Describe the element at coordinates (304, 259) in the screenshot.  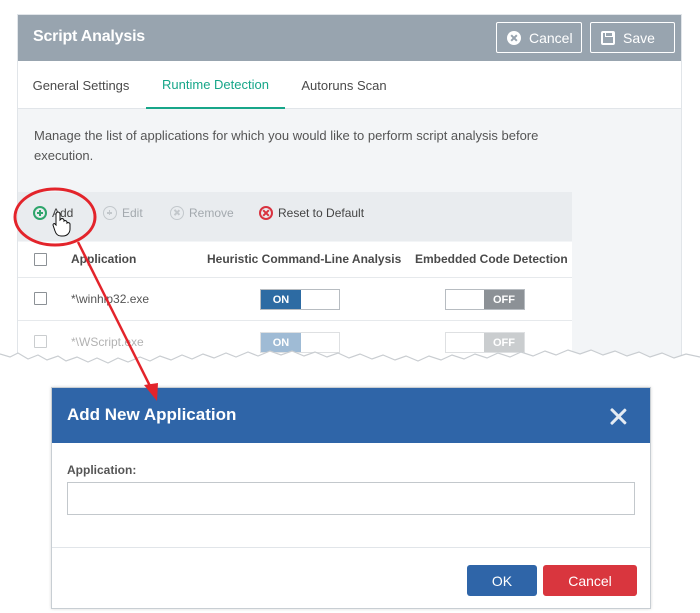
I see `column-header-heuristic: Heuristic Command-Line Analysis` at that location.